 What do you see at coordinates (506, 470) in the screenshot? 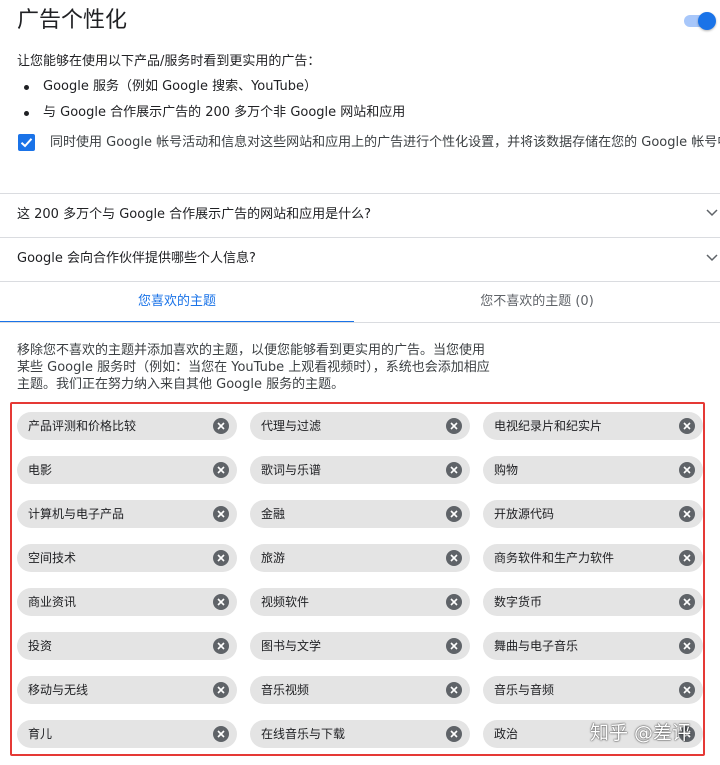
I see `topic-chip-label: 购物` at bounding box center [506, 470].